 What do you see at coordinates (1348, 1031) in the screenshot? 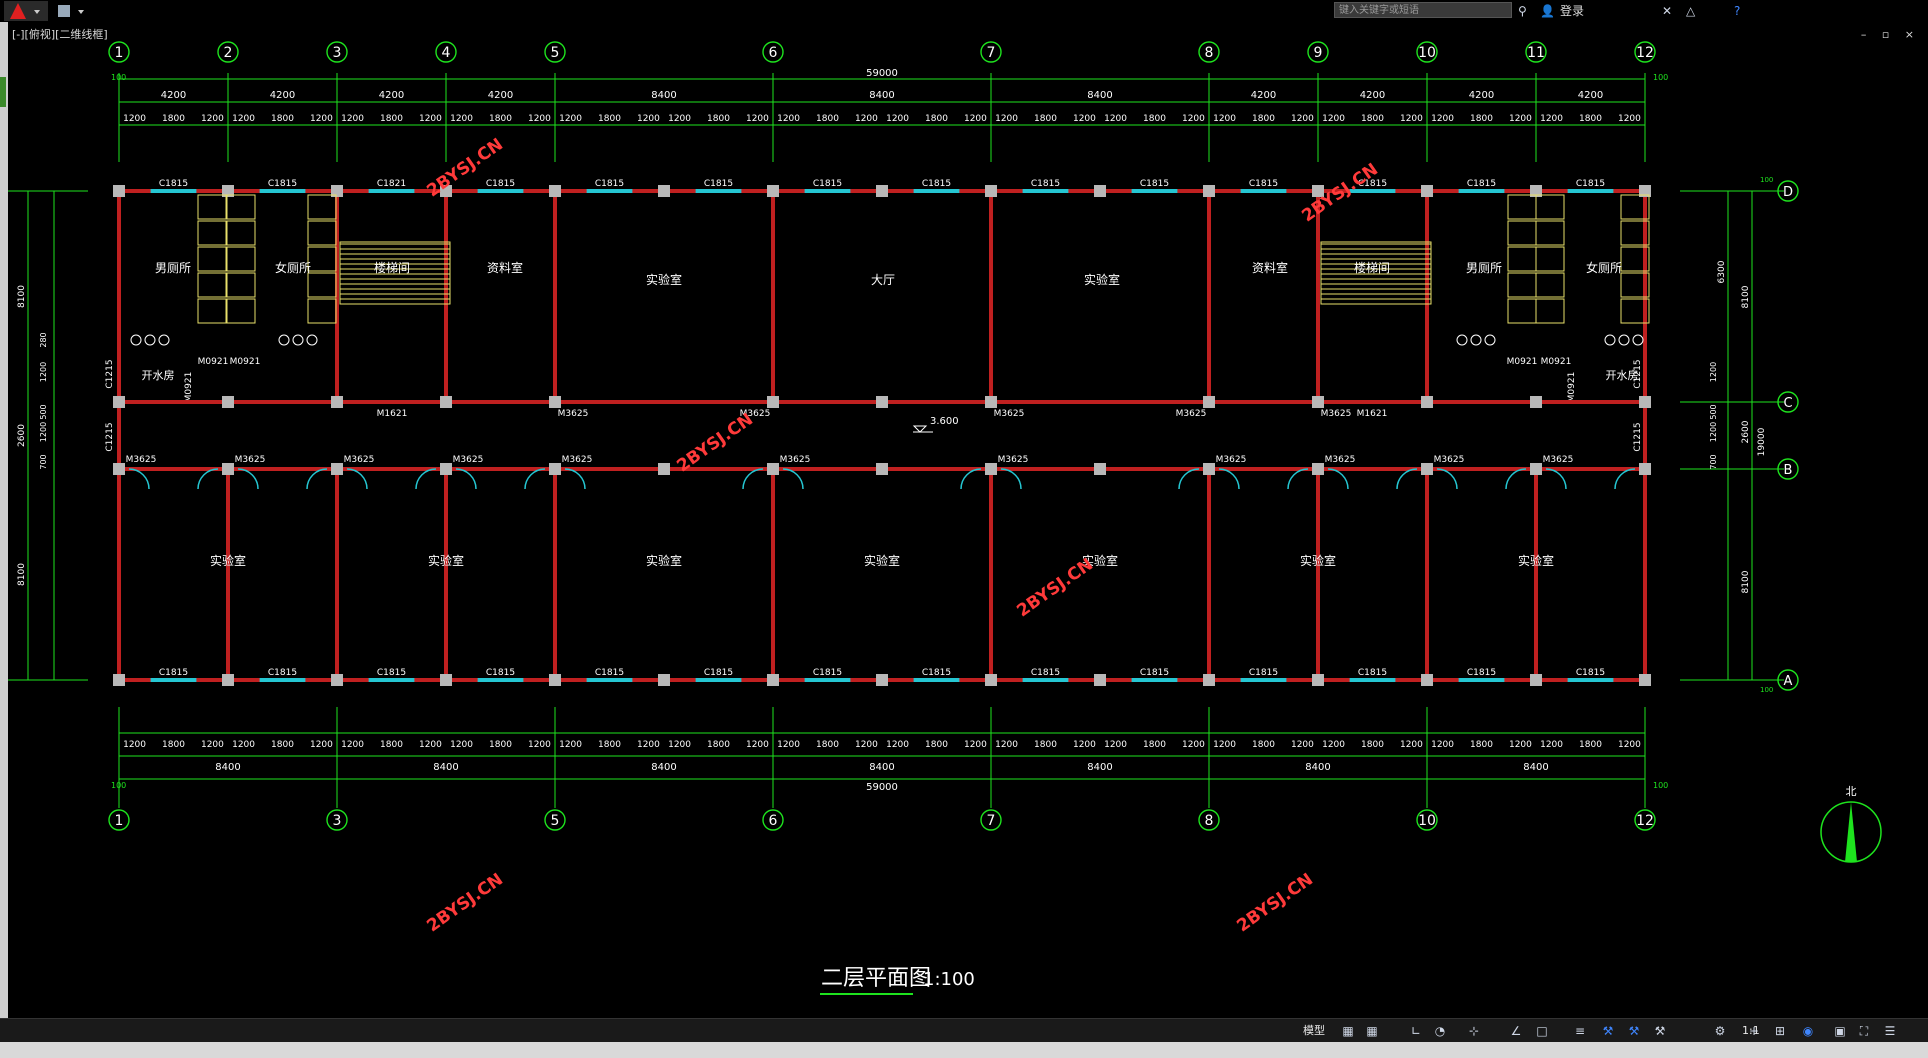
I see `grid-icon: ▦` at bounding box center [1348, 1031].